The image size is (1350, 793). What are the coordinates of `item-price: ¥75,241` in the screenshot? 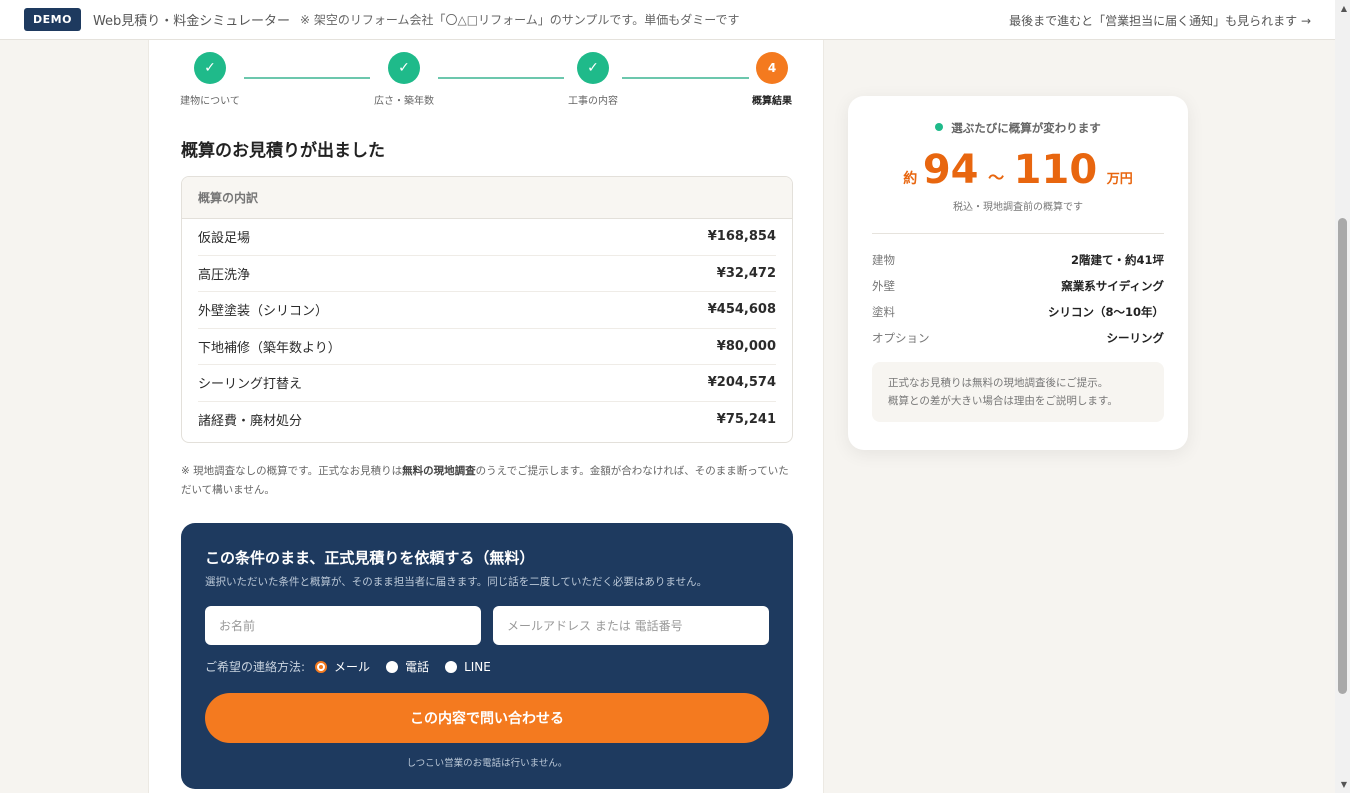 It's located at (746, 420).